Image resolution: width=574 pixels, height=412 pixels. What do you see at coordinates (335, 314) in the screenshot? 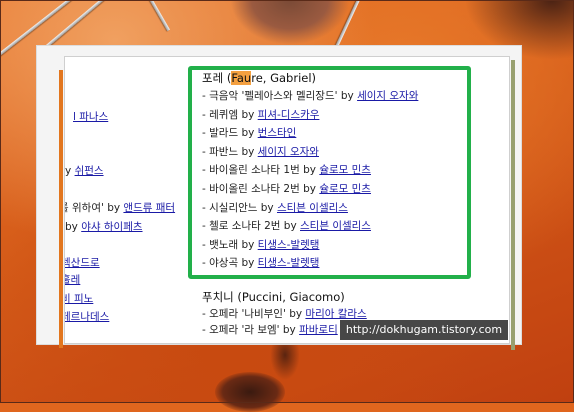
I see `performer-link: 마리아 칼라스` at bounding box center [335, 314].